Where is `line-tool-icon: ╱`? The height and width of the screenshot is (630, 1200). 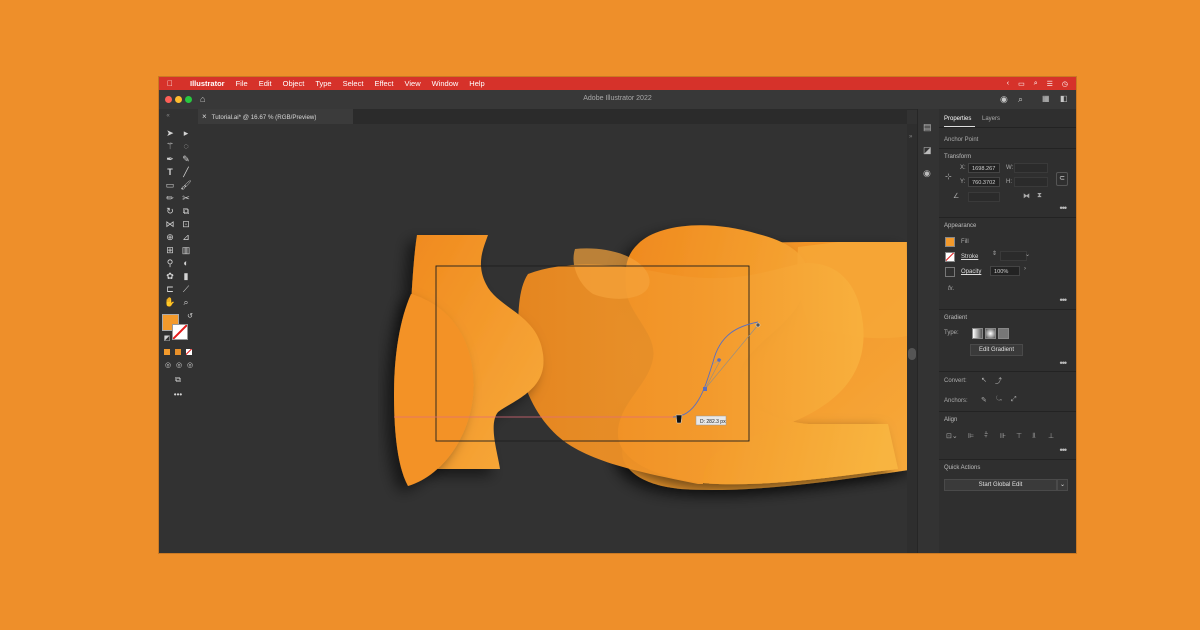 line-tool-icon: ╱ is located at coordinates (186, 172).